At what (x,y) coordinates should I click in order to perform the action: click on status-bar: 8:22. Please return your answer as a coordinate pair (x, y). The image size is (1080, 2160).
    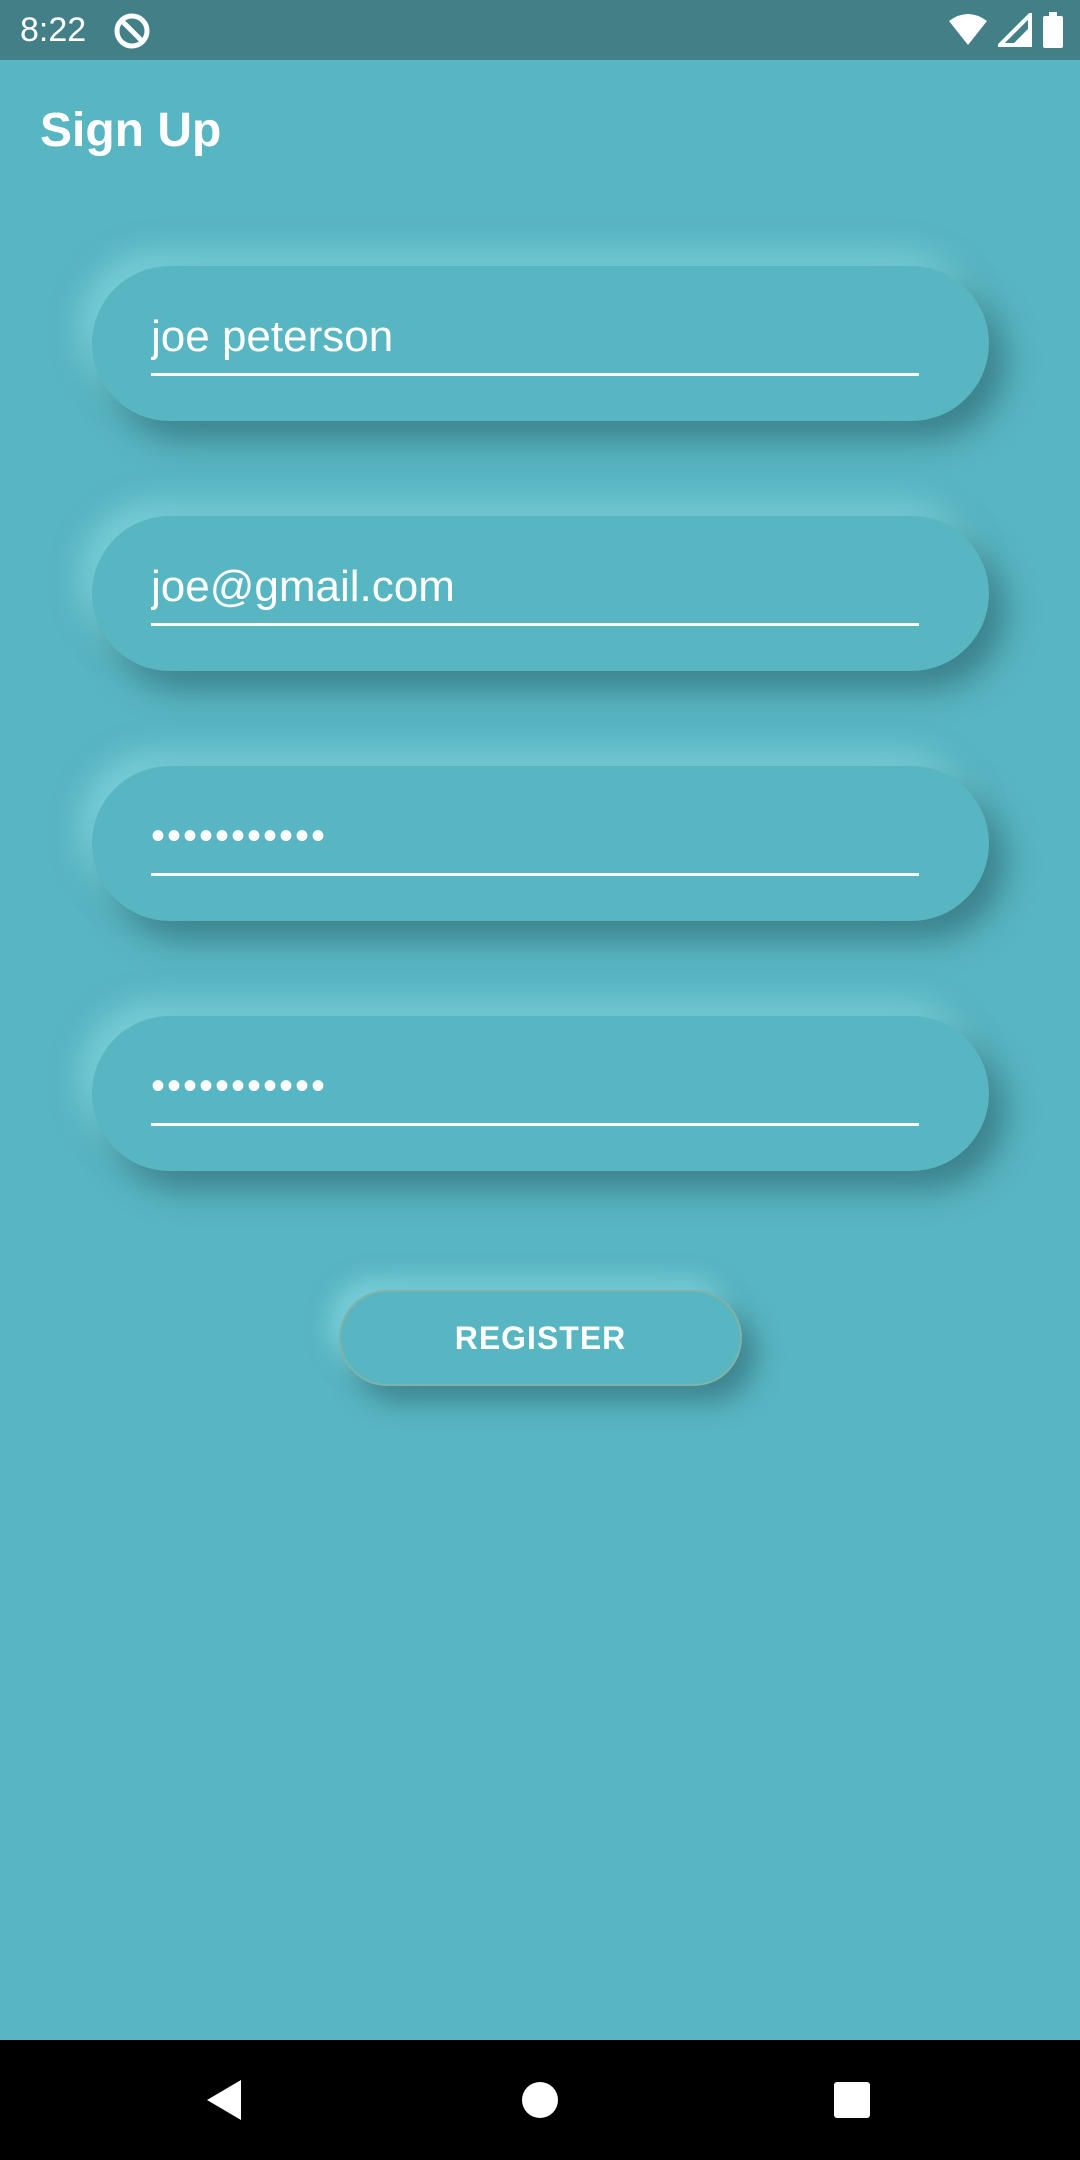
    Looking at the image, I should click on (540, 30).